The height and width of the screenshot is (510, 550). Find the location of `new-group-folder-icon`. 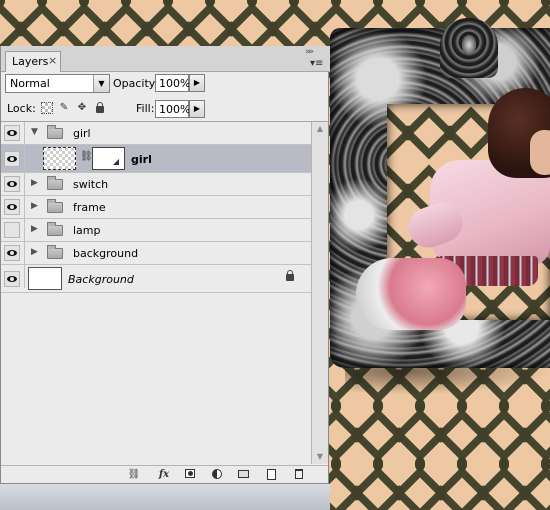

new-group-folder-icon is located at coordinates (243, 475).